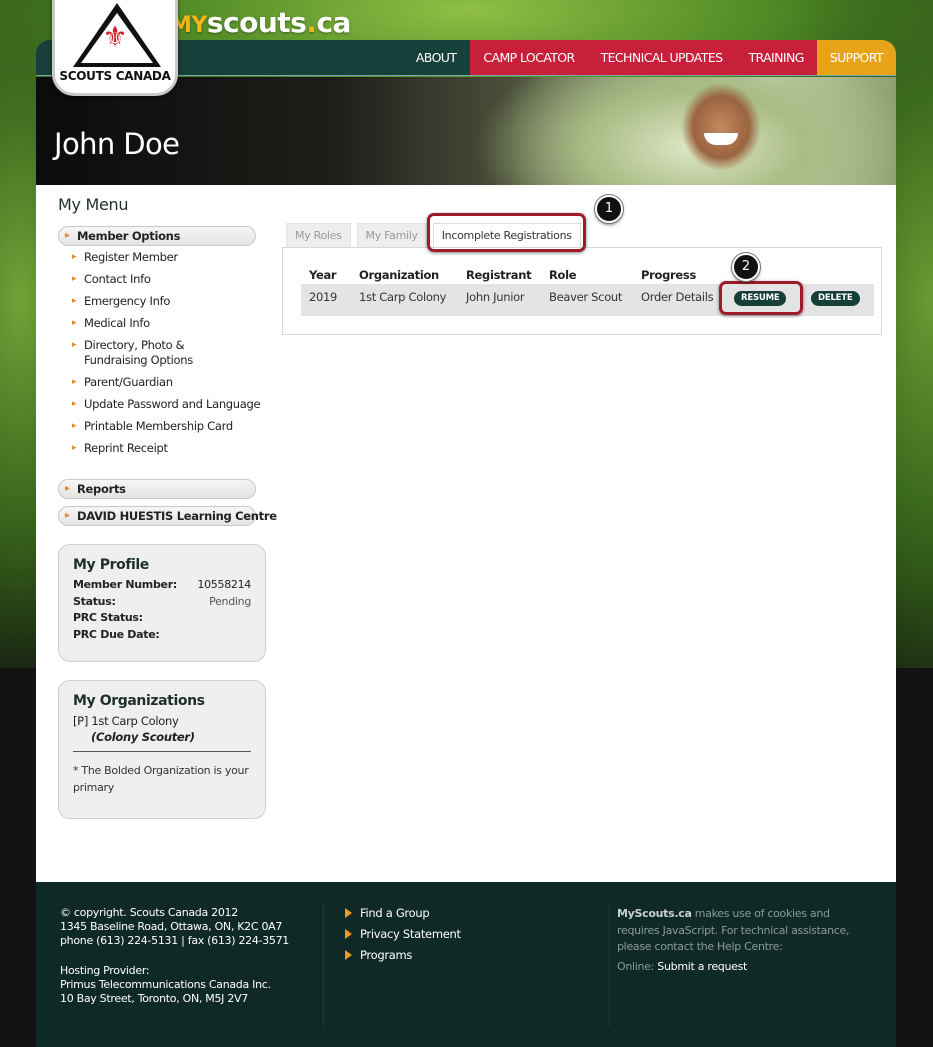 The width and height of the screenshot is (933, 1047). I want to click on profile-row-status: Status: Pending, so click(162, 602).